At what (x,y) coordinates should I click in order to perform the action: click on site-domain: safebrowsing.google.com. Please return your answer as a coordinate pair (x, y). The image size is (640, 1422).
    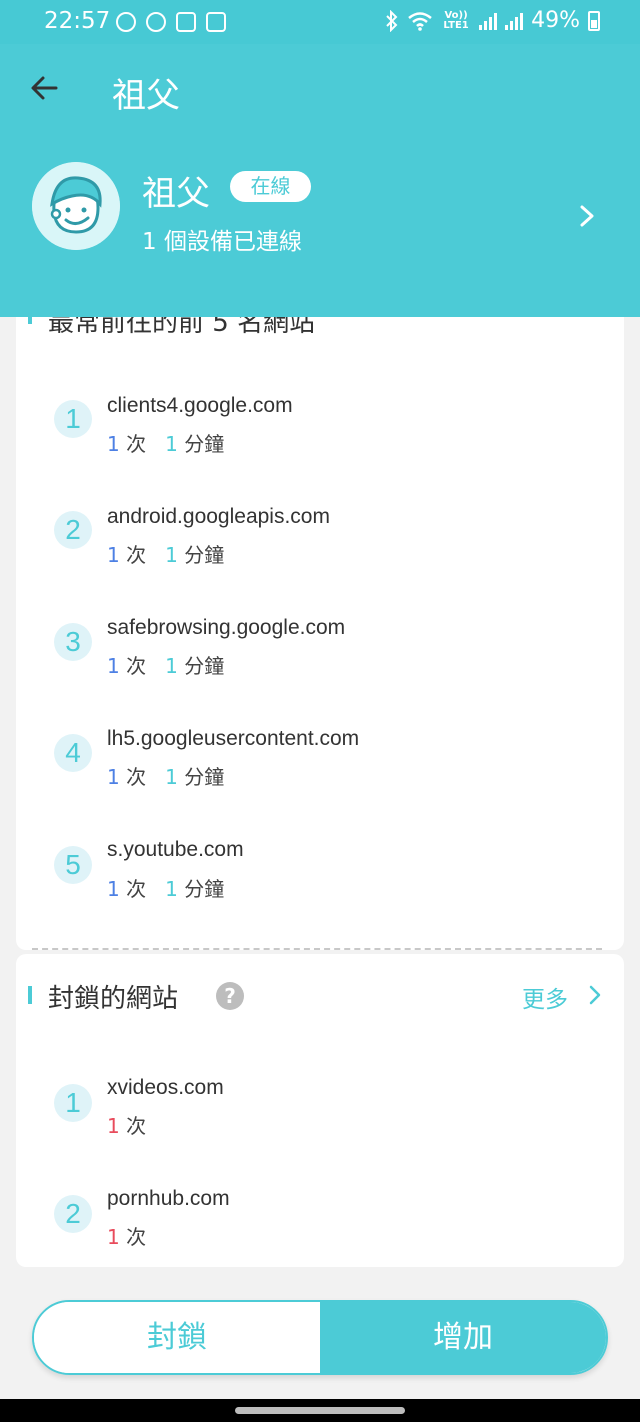
    Looking at the image, I should click on (226, 627).